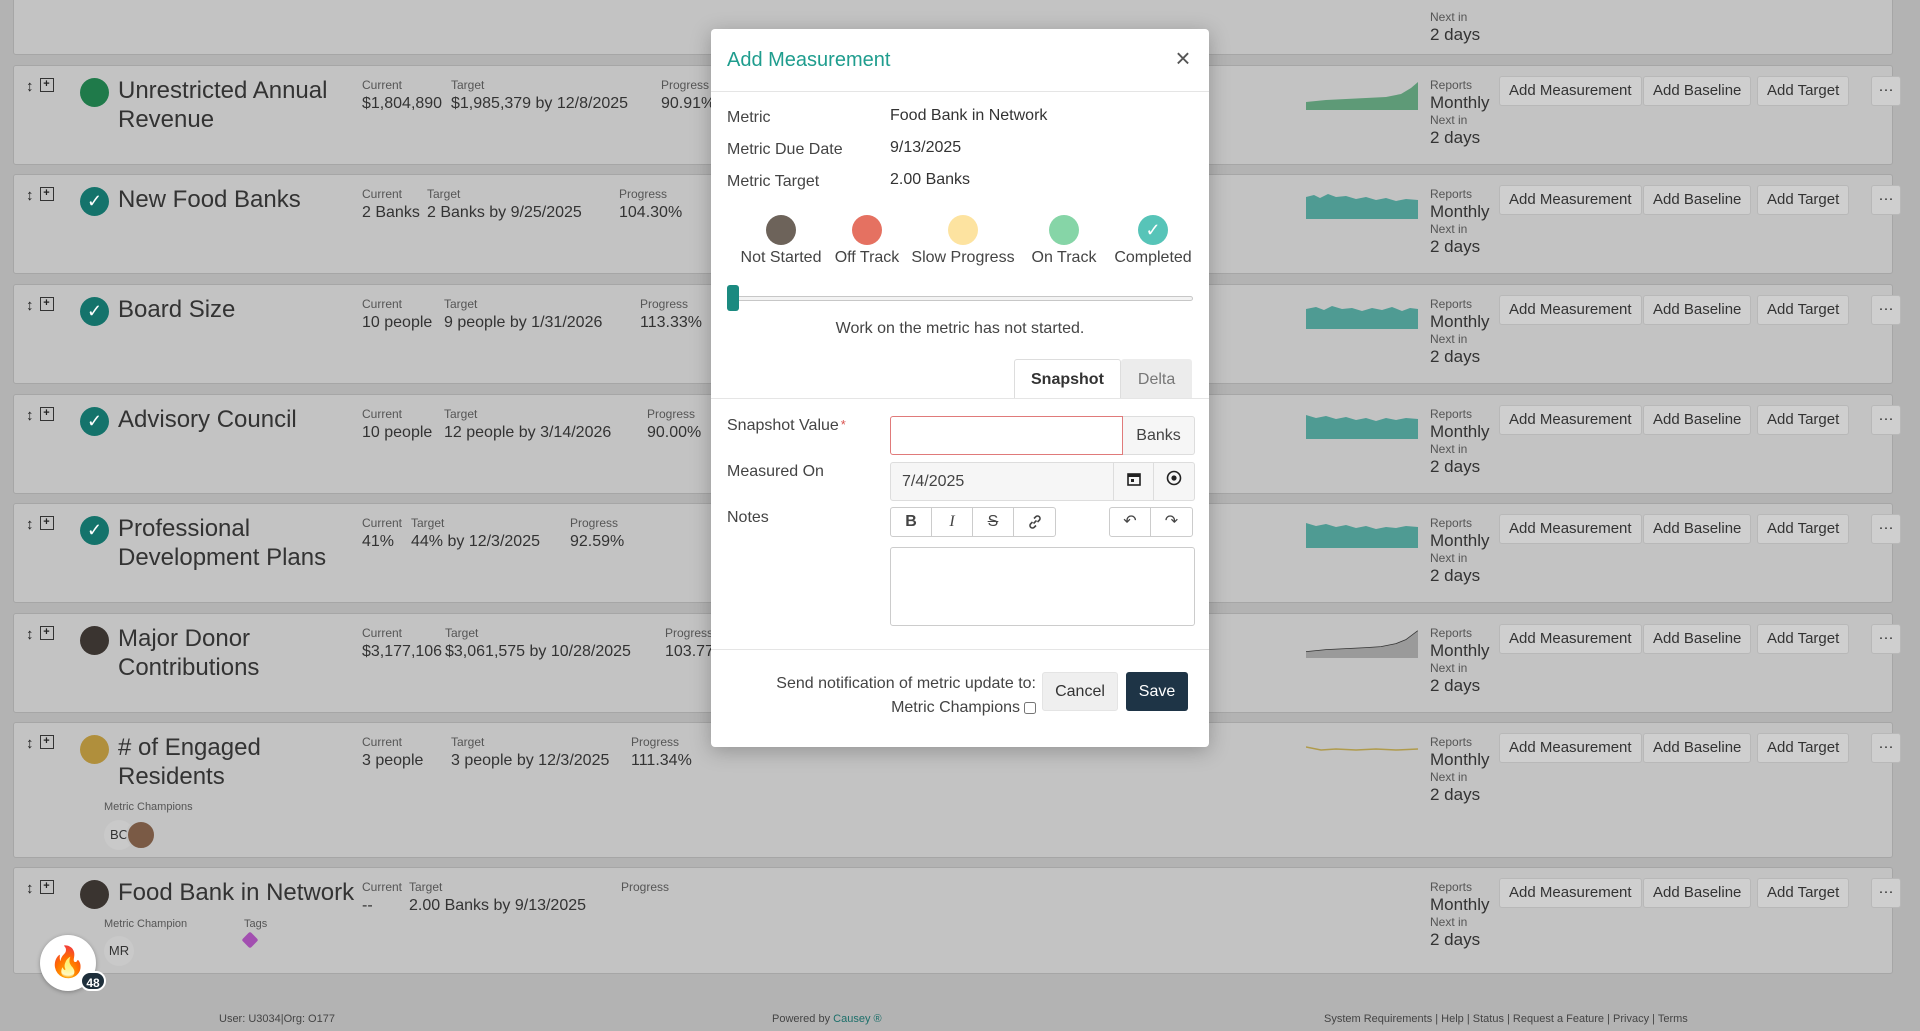  What do you see at coordinates (93, 981) in the screenshot?
I see `notification-badge: 48` at bounding box center [93, 981].